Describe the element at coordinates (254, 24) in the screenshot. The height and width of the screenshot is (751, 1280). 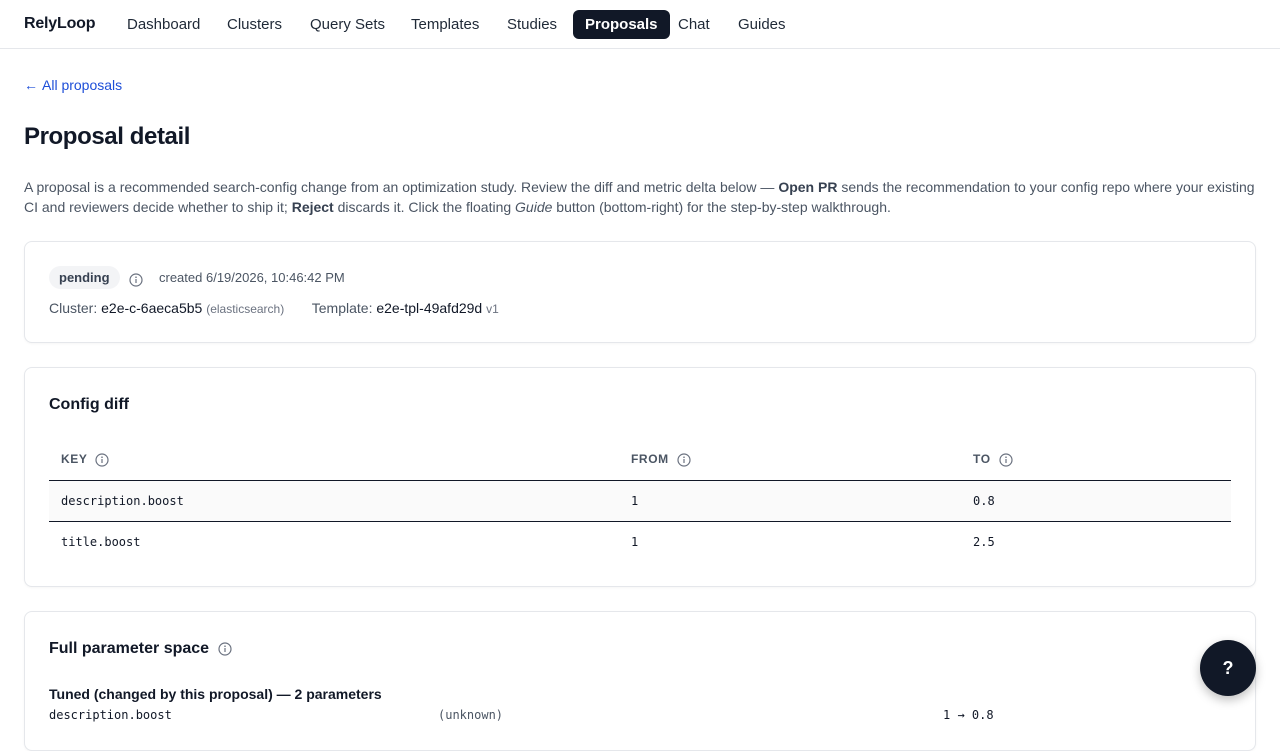
I see `nav-clusters: Clusters` at that location.